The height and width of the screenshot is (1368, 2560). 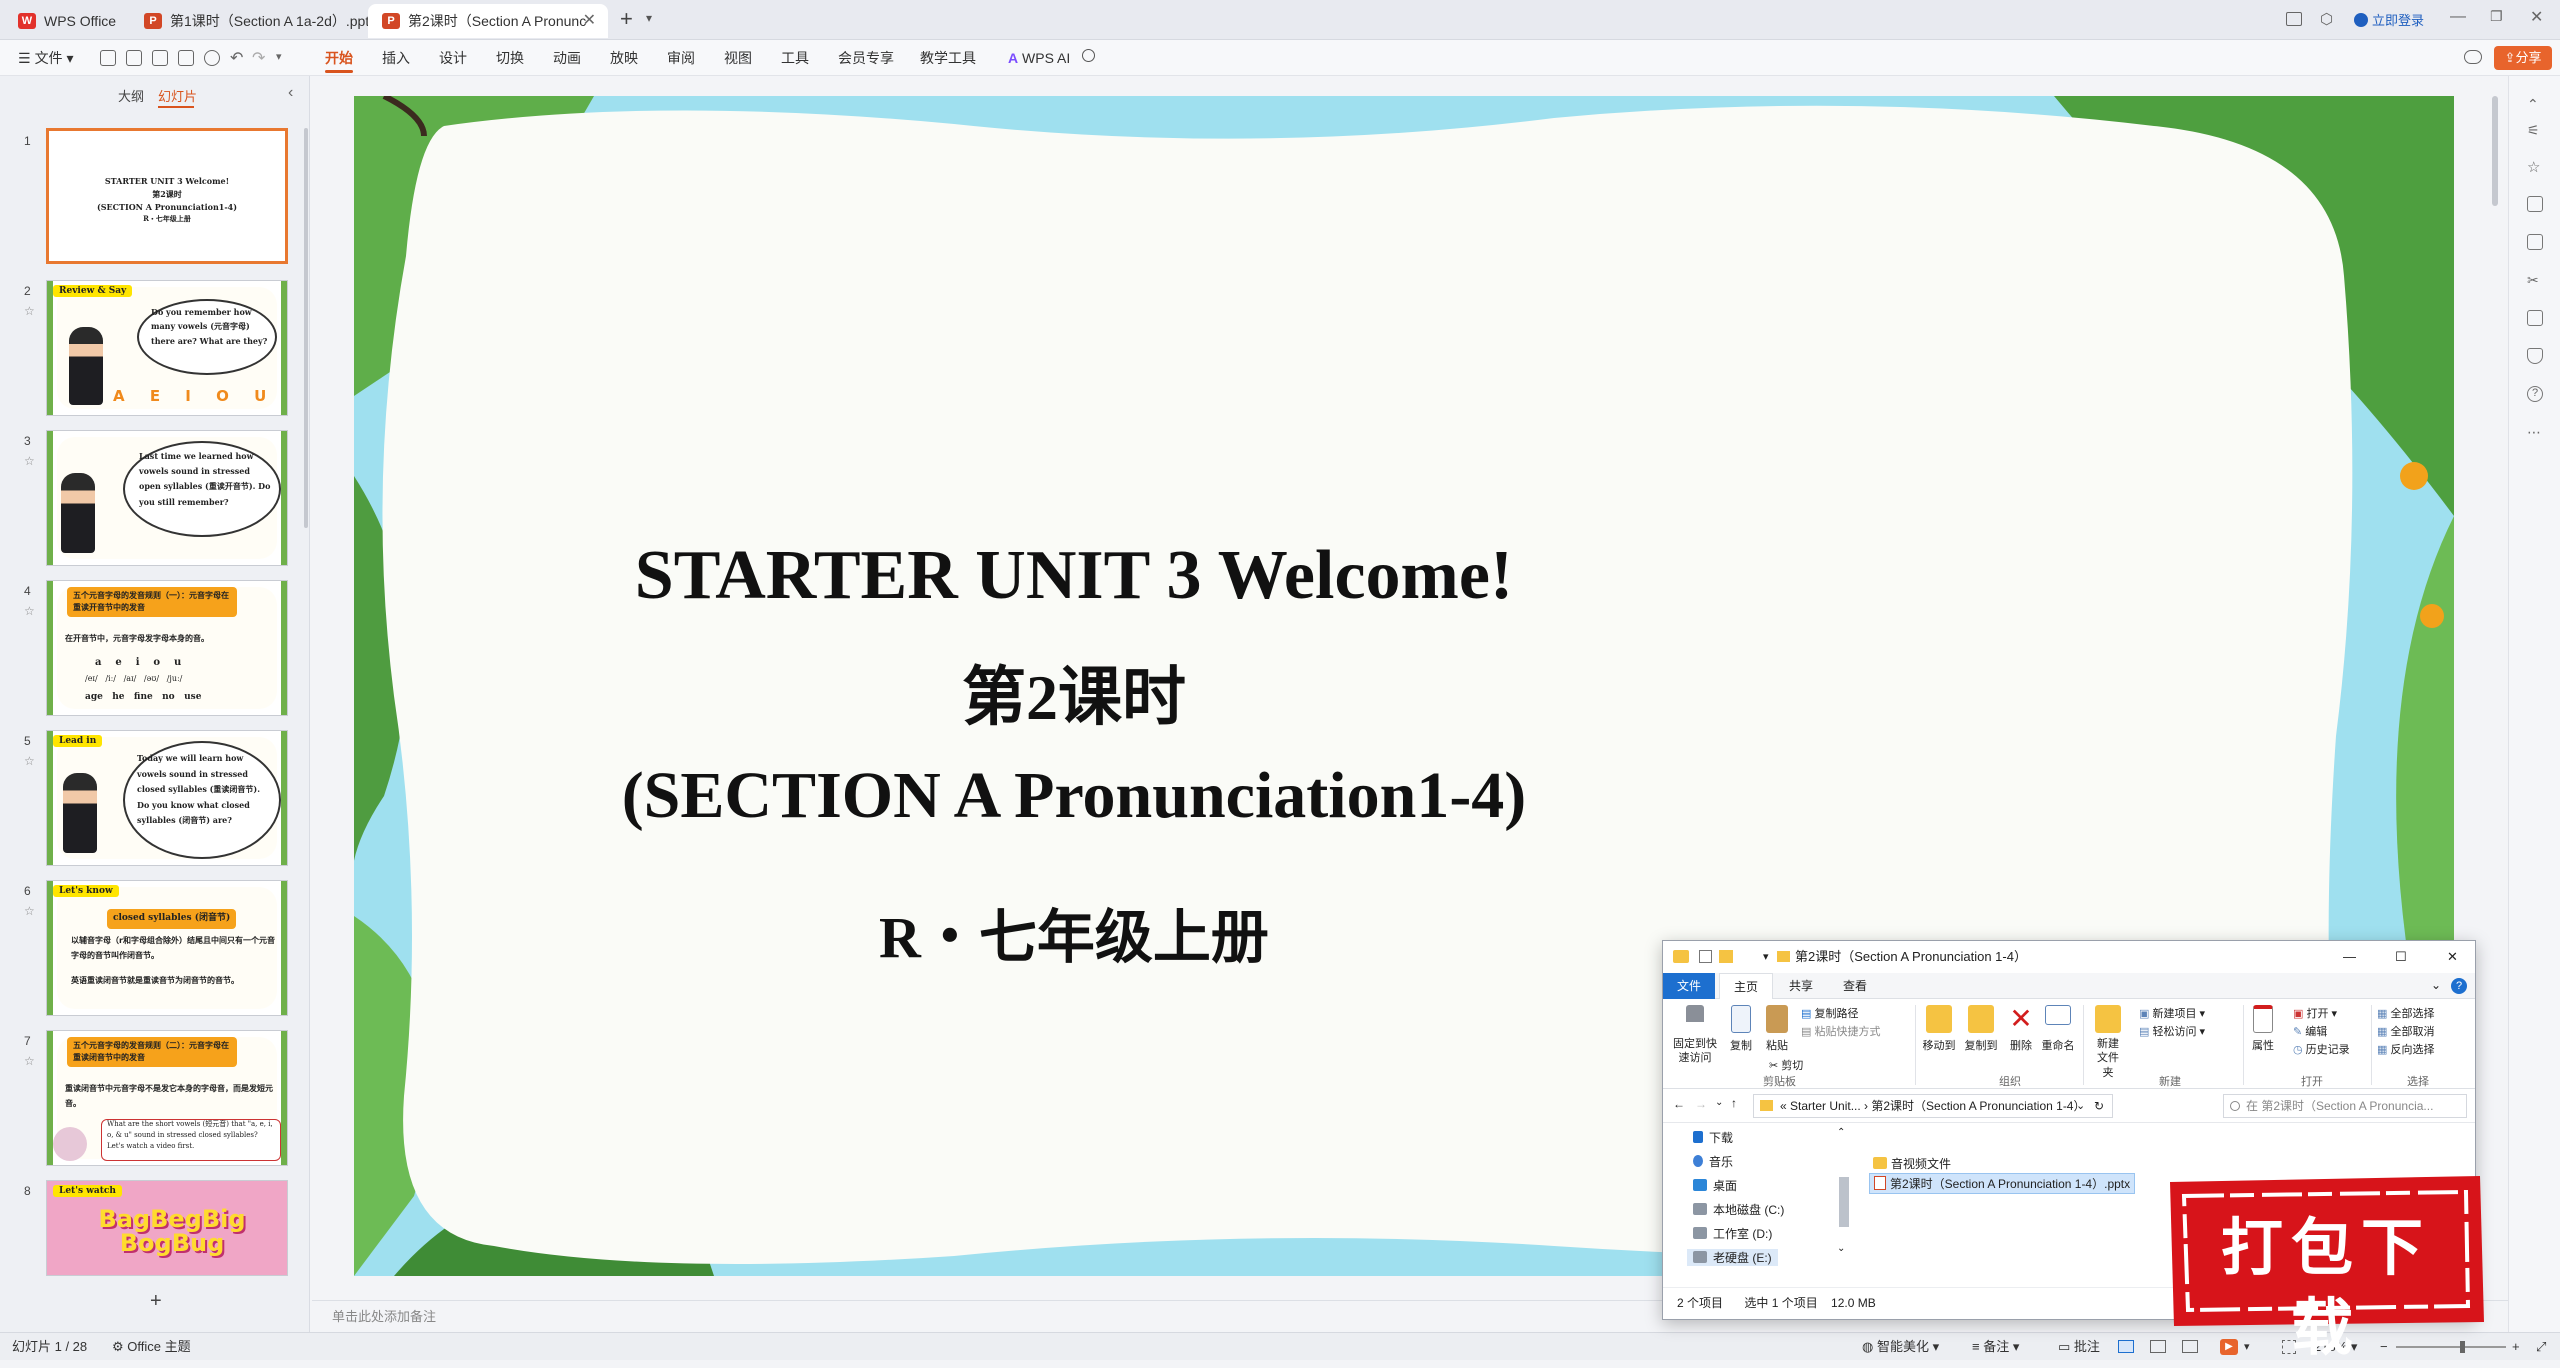 I want to click on copy-to-button: 复制到, so click(x=1981, y=1029).